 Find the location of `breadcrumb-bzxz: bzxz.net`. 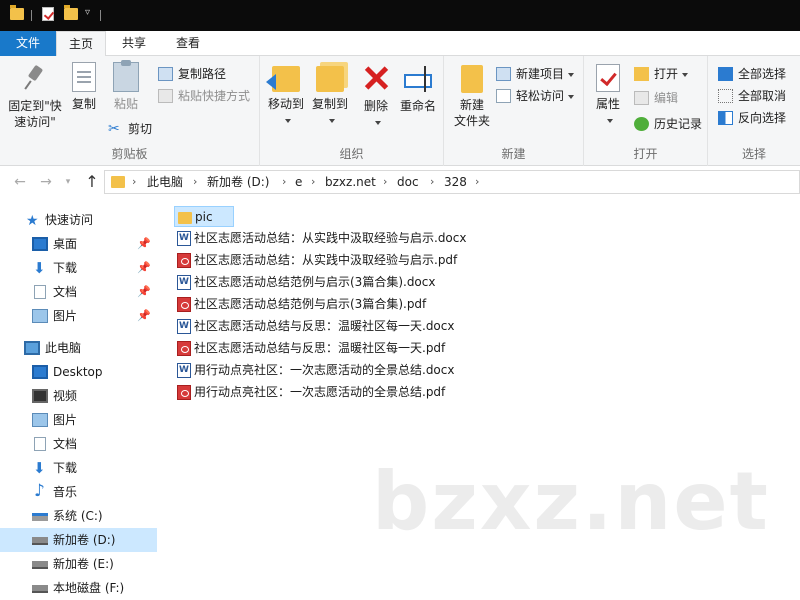

breadcrumb-bzxz: bzxz.net is located at coordinates (350, 182).